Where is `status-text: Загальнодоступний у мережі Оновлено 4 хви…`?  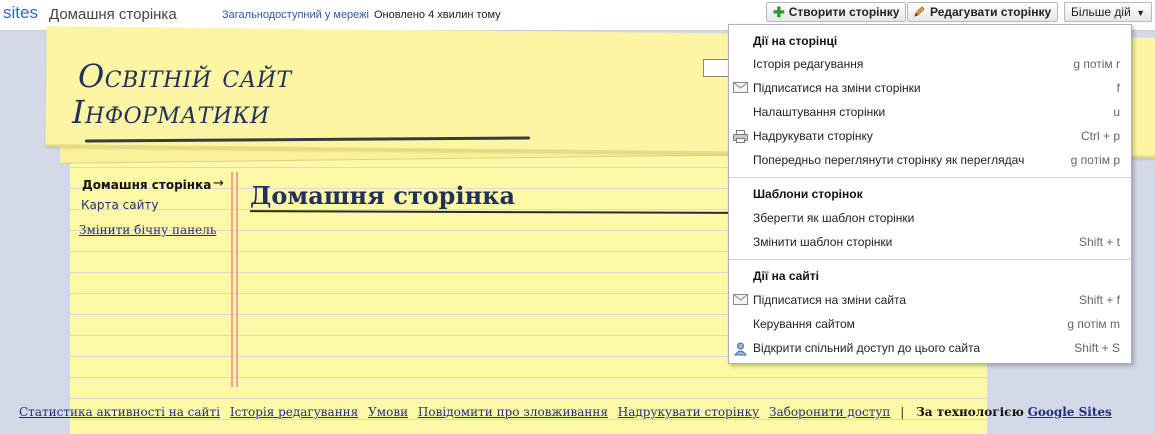 status-text: Загальнодоступний у мережі Оновлено 4 хви… is located at coordinates (361, 15).